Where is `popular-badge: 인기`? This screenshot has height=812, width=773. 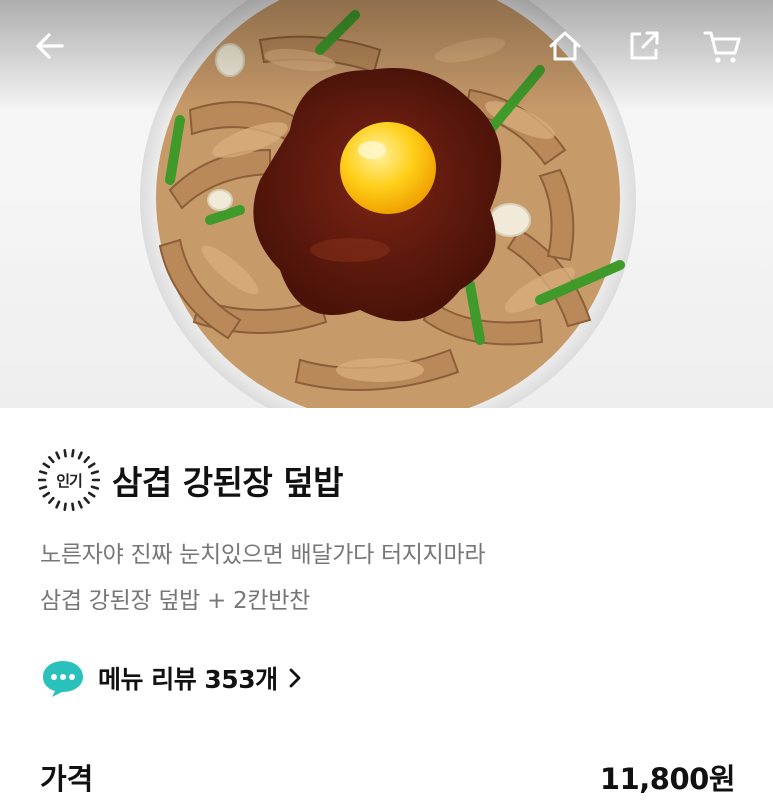 popular-badge: 인기 is located at coordinates (69, 480).